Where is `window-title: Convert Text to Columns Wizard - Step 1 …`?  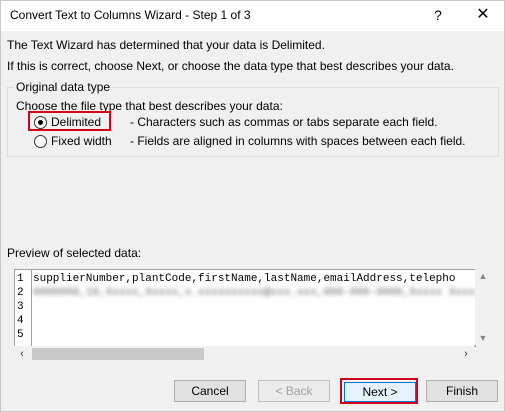
window-title: Convert Text to Columns Wizard - Step 1 … is located at coordinates (130, 15).